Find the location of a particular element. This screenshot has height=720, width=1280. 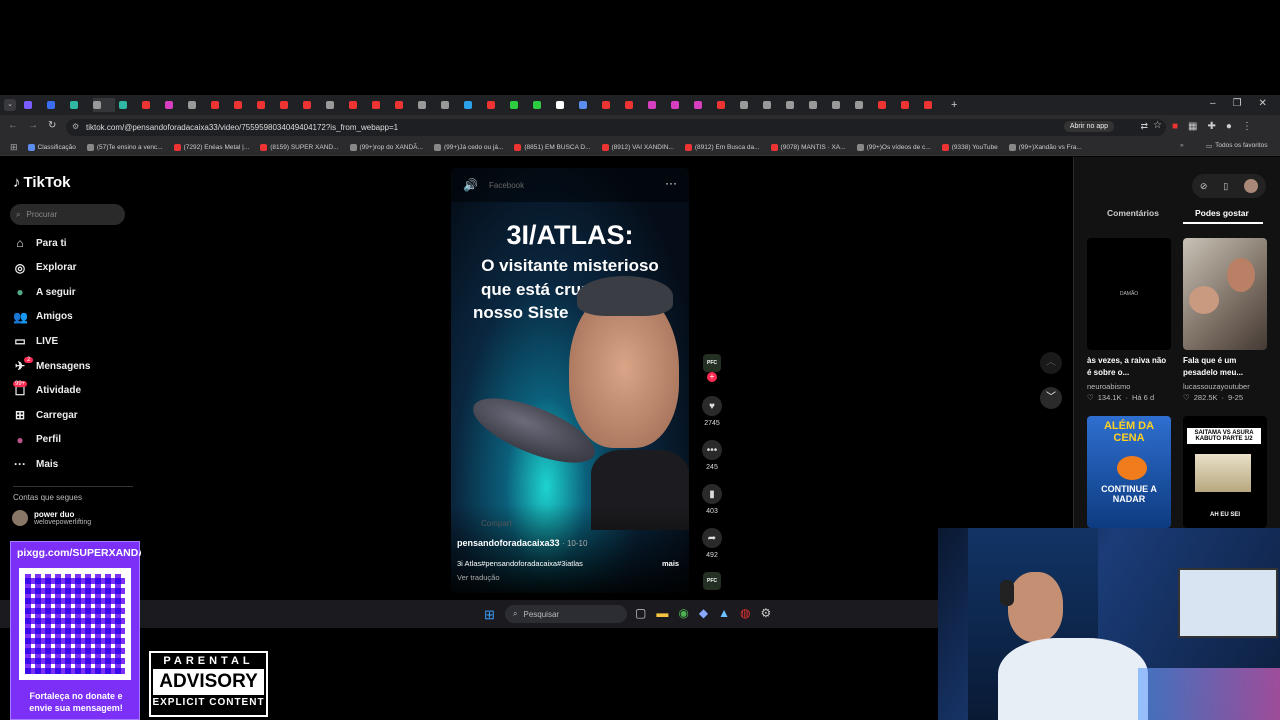

app-icon: ▲ is located at coordinates (724, 613).